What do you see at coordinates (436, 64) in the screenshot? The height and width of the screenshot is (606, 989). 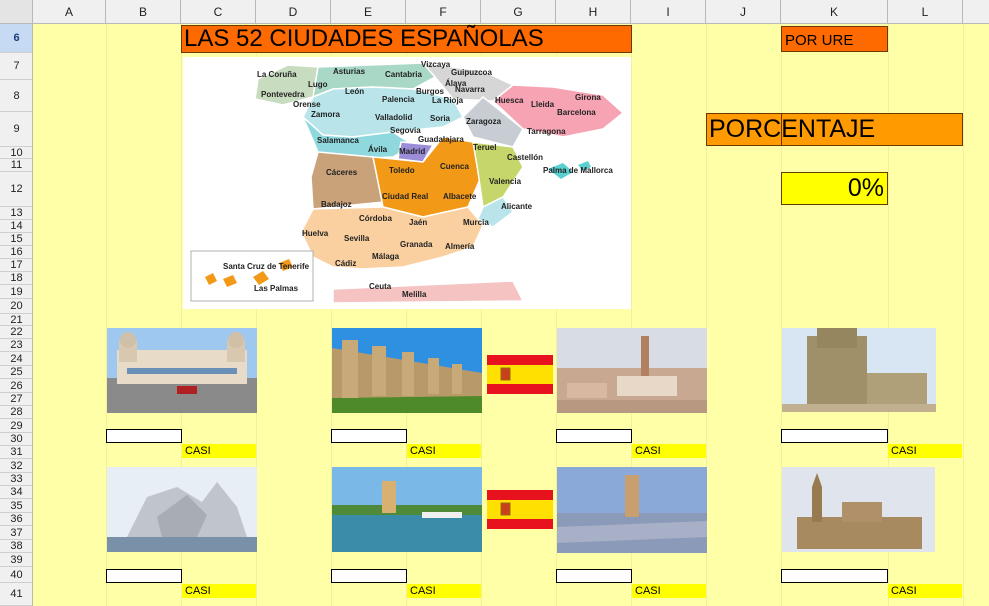 I see `map-label: Vizcaya` at bounding box center [436, 64].